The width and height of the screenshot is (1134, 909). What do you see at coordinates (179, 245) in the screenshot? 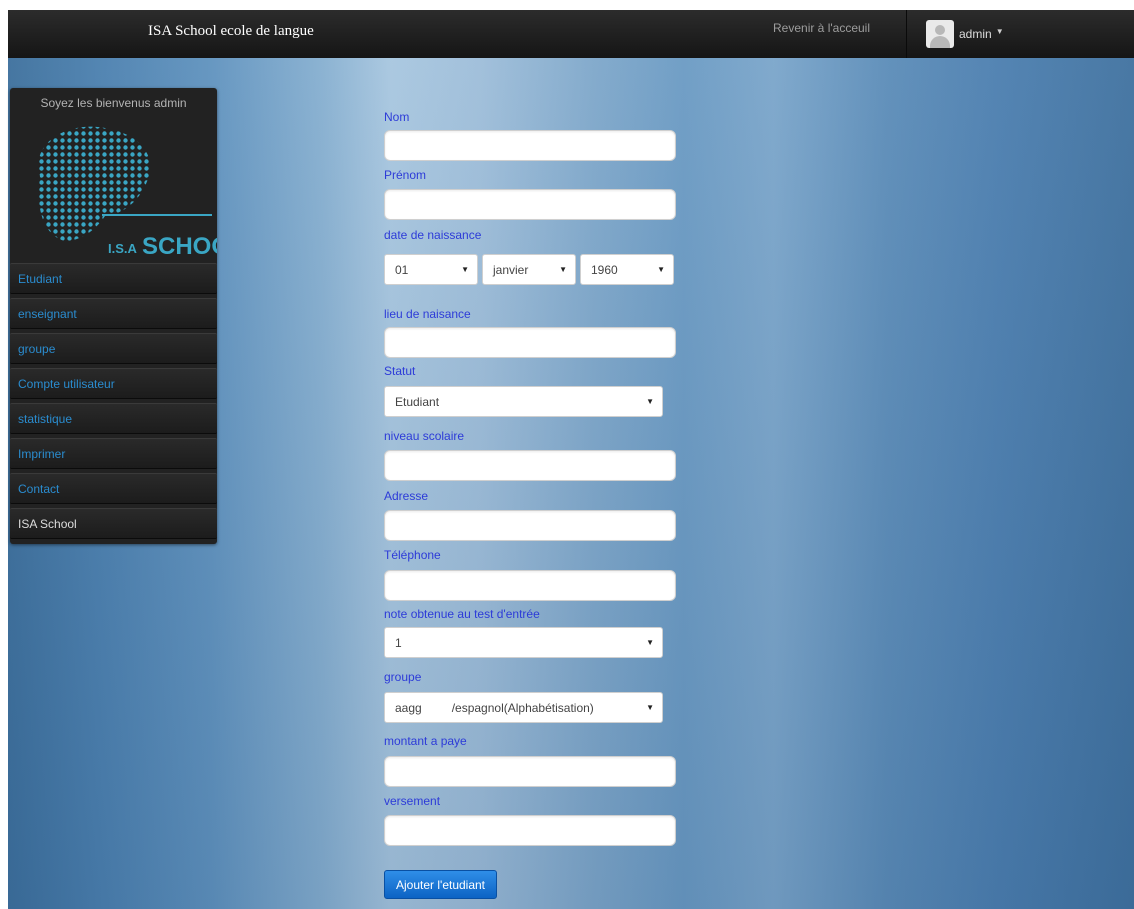
I see `svg-text: SCHOOL` at bounding box center [179, 245].